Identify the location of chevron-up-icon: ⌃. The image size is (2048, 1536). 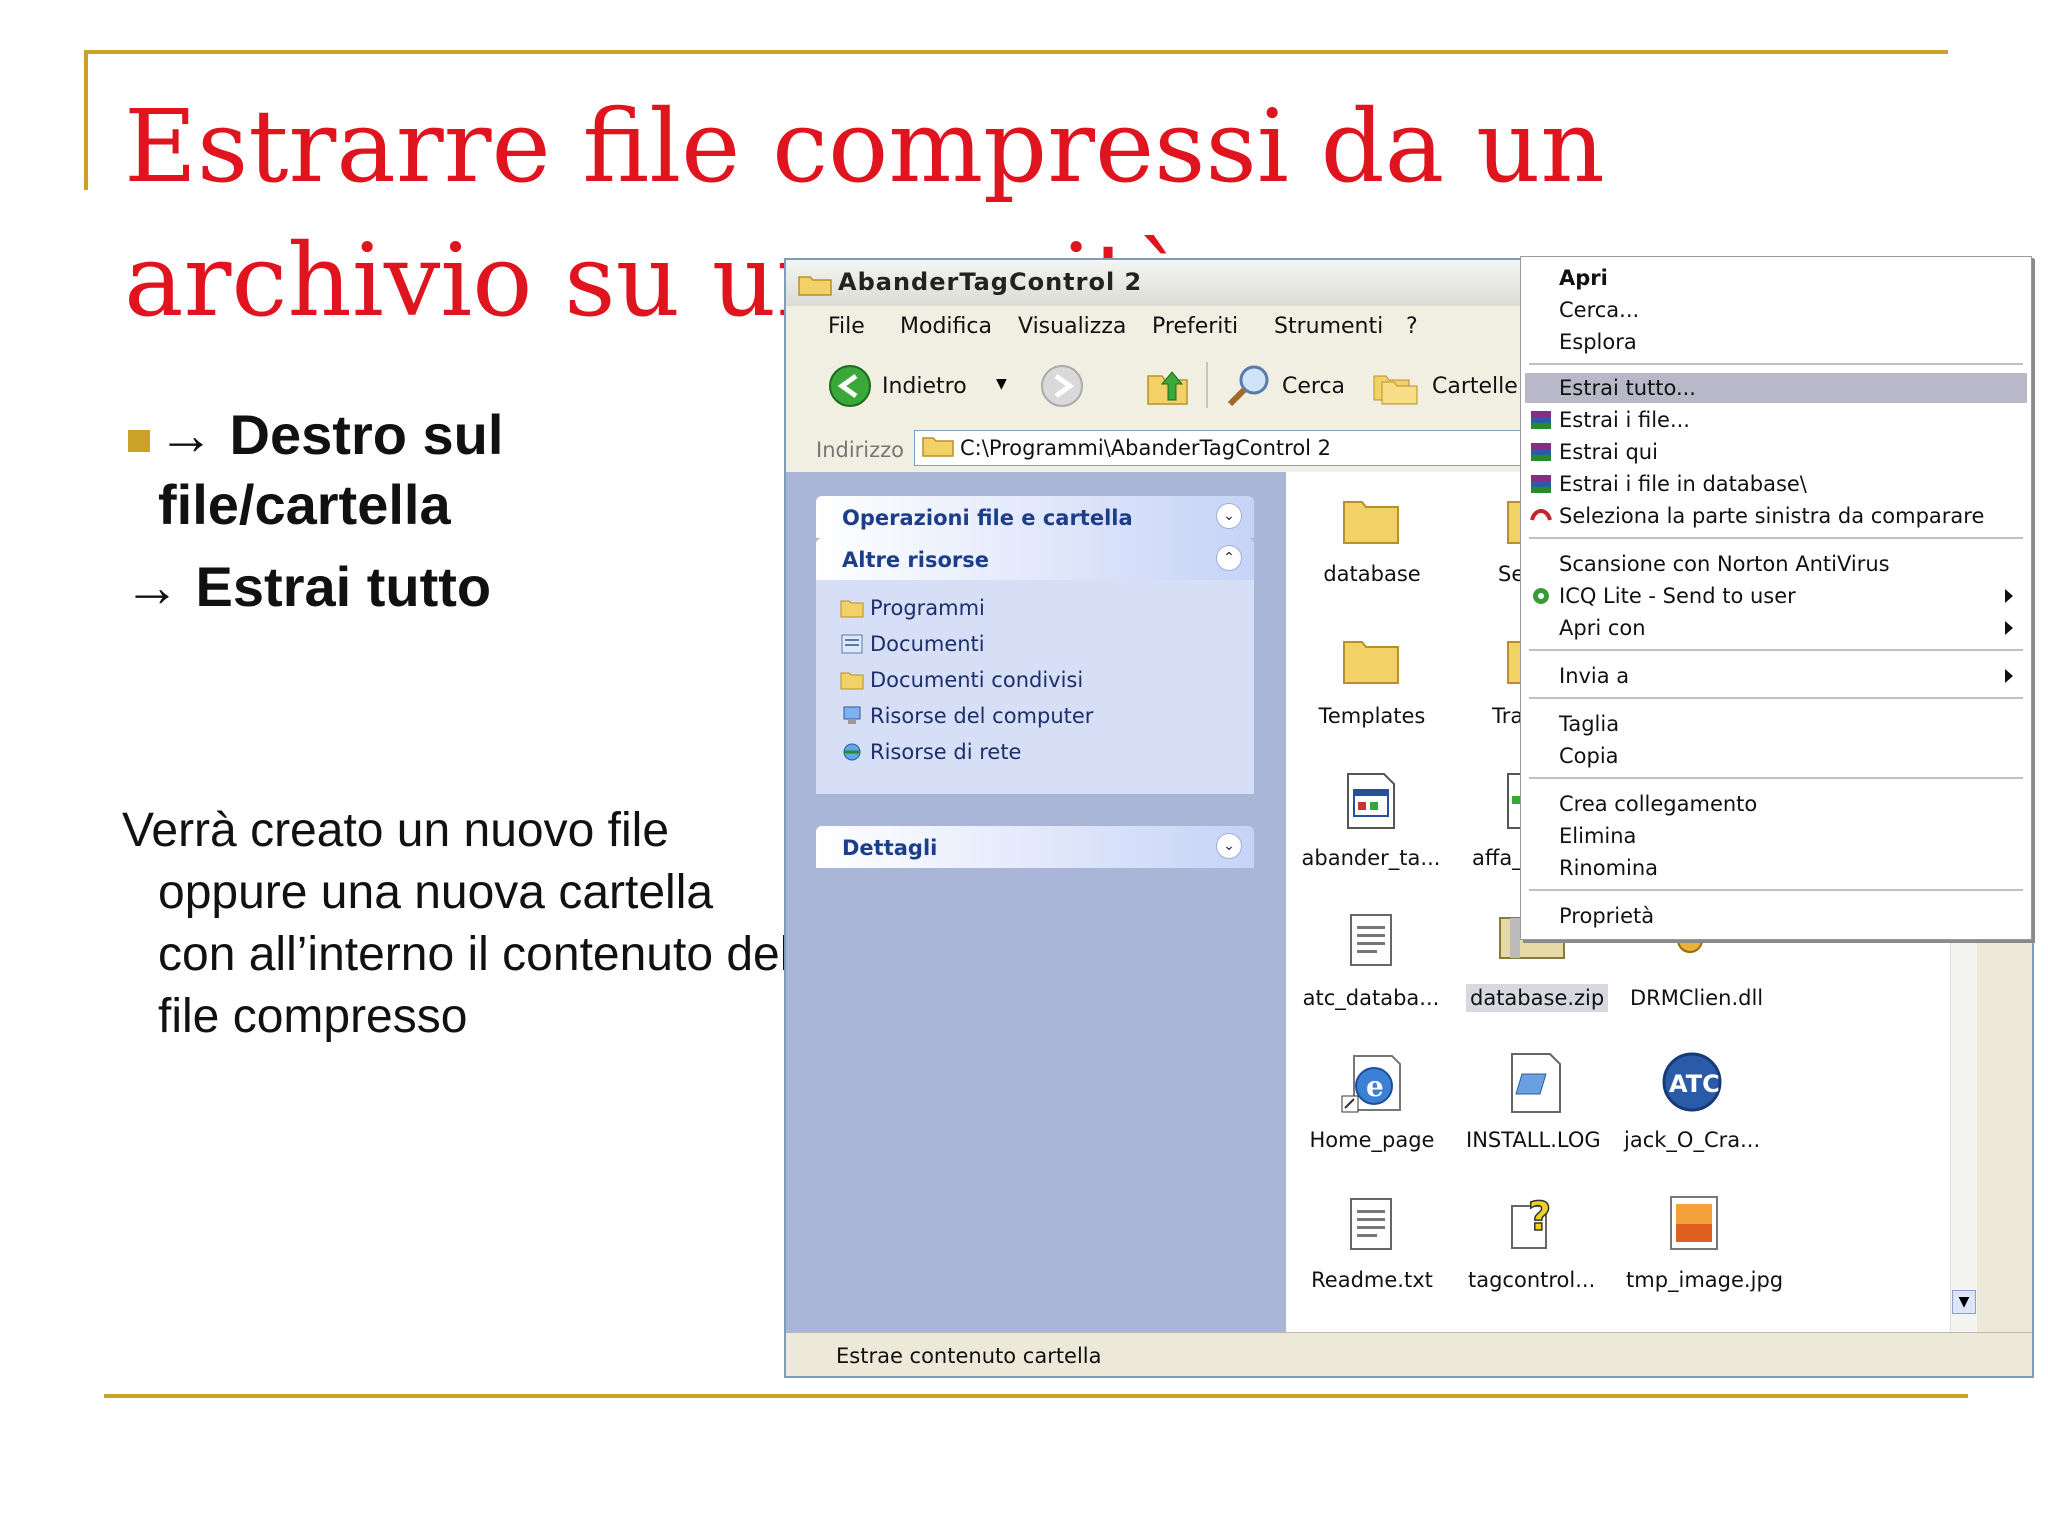
(1229, 558).